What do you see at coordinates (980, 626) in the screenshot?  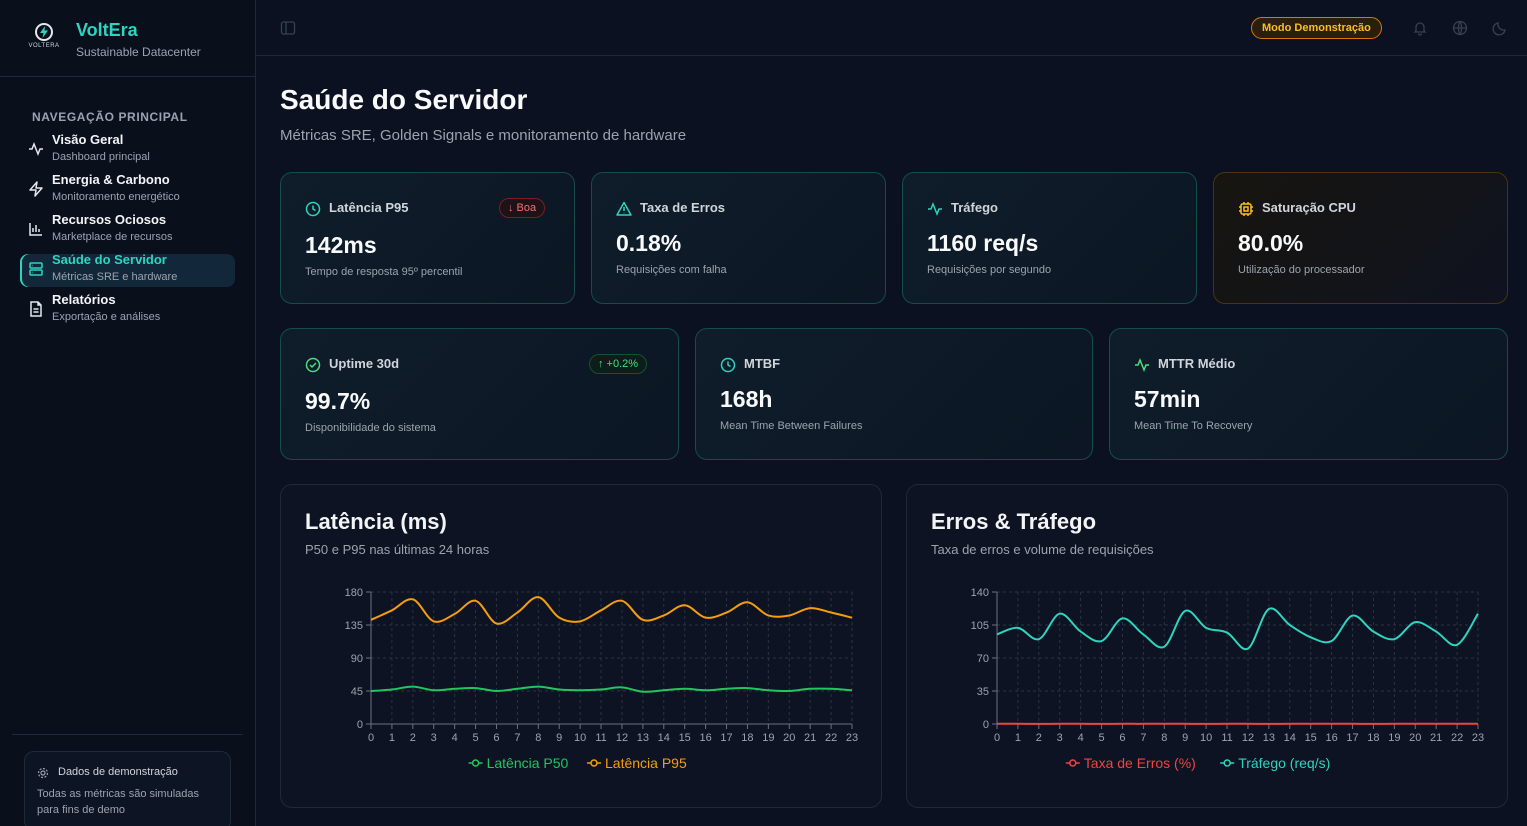 I see `y-tick-label: 105` at bounding box center [980, 626].